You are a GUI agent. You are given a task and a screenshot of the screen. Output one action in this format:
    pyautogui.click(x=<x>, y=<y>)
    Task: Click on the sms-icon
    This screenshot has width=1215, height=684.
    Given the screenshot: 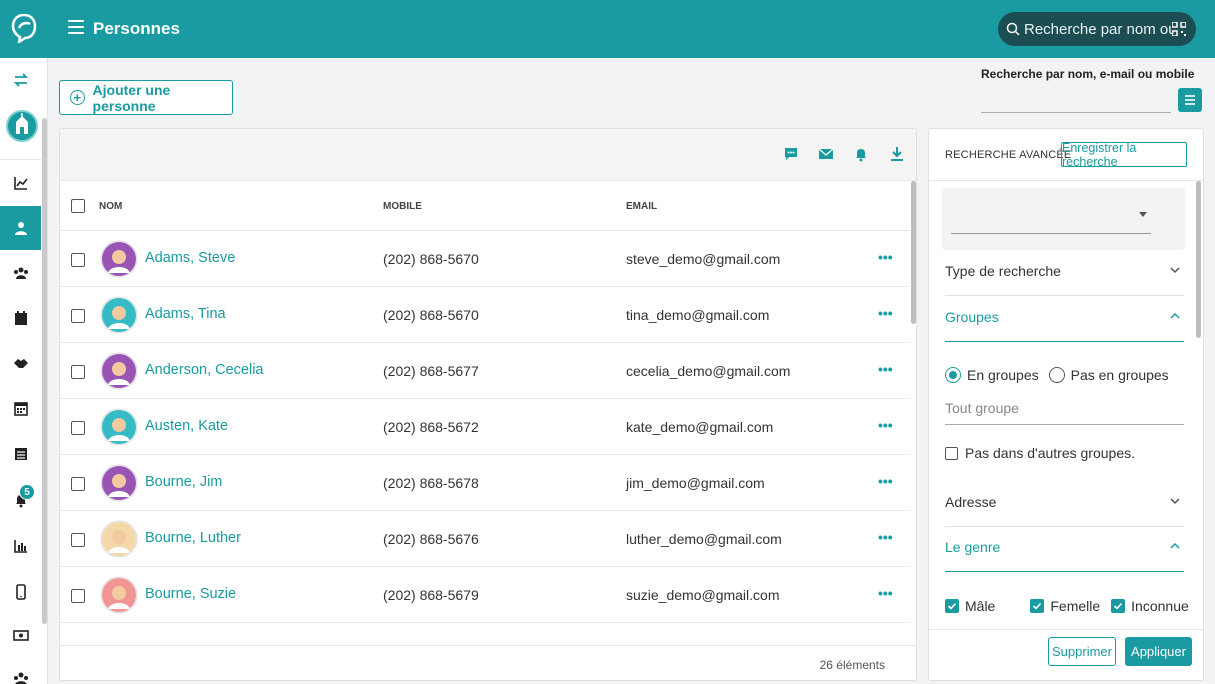 What is the action you would take?
    pyautogui.click(x=791, y=154)
    